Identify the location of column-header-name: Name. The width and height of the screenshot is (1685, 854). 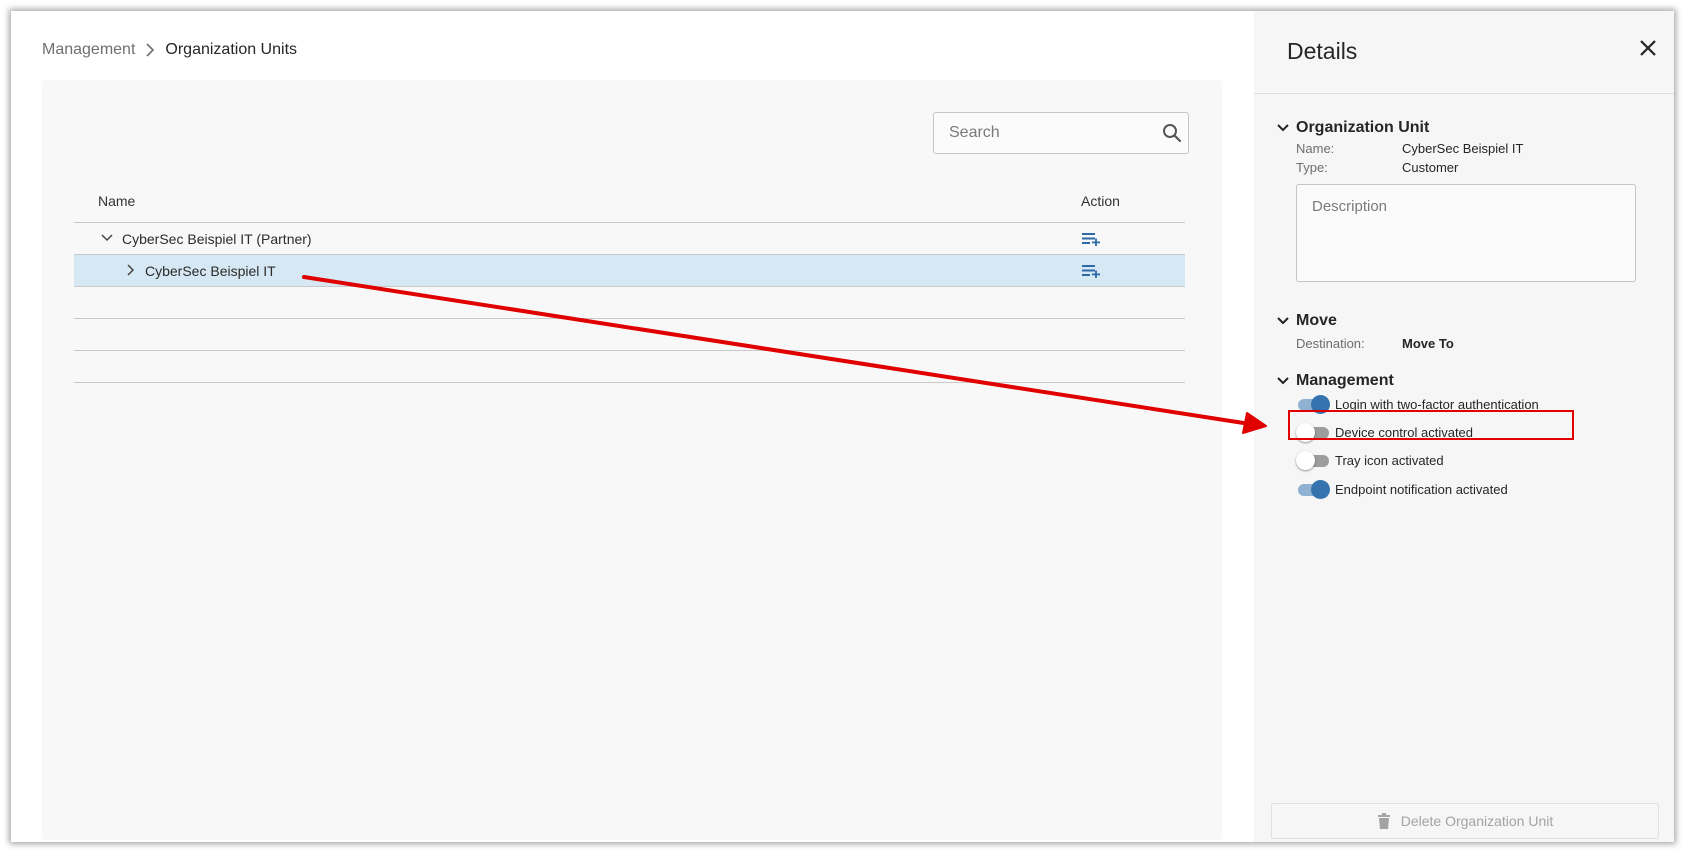
(116, 201).